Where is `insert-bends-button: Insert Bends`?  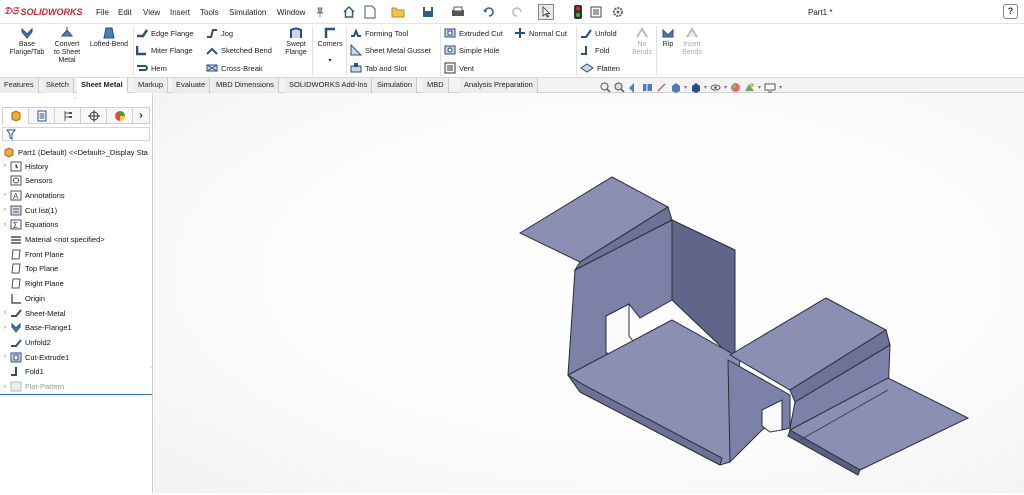 insert-bends-button: Insert Bends is located at coordinates (692, 41).